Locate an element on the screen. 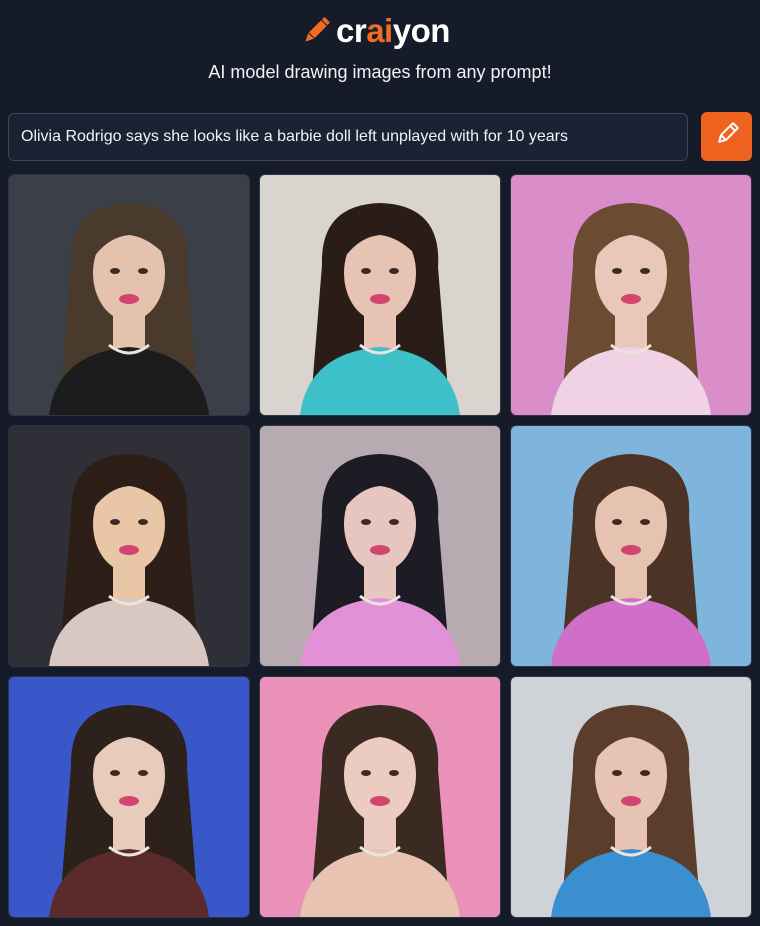 Image resolution: width=760 pixels, height=926 pixels. brand-name: craiyon is located at coordinates (393, 31).